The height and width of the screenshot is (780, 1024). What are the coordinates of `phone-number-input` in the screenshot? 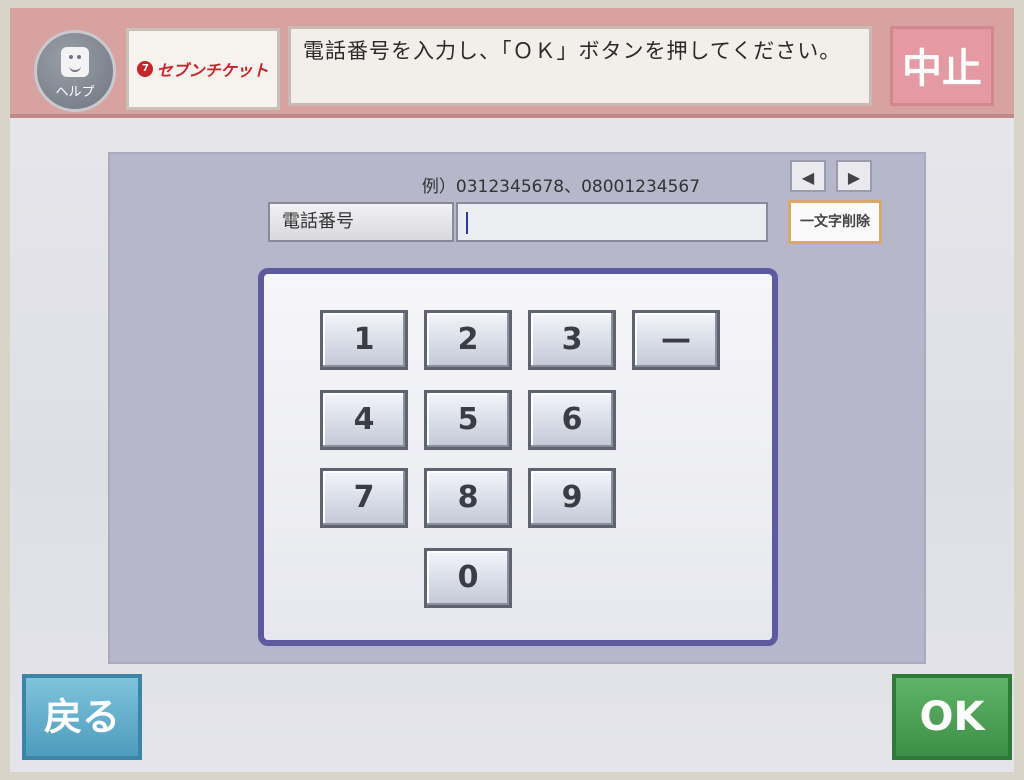 It's located at (612, 222).